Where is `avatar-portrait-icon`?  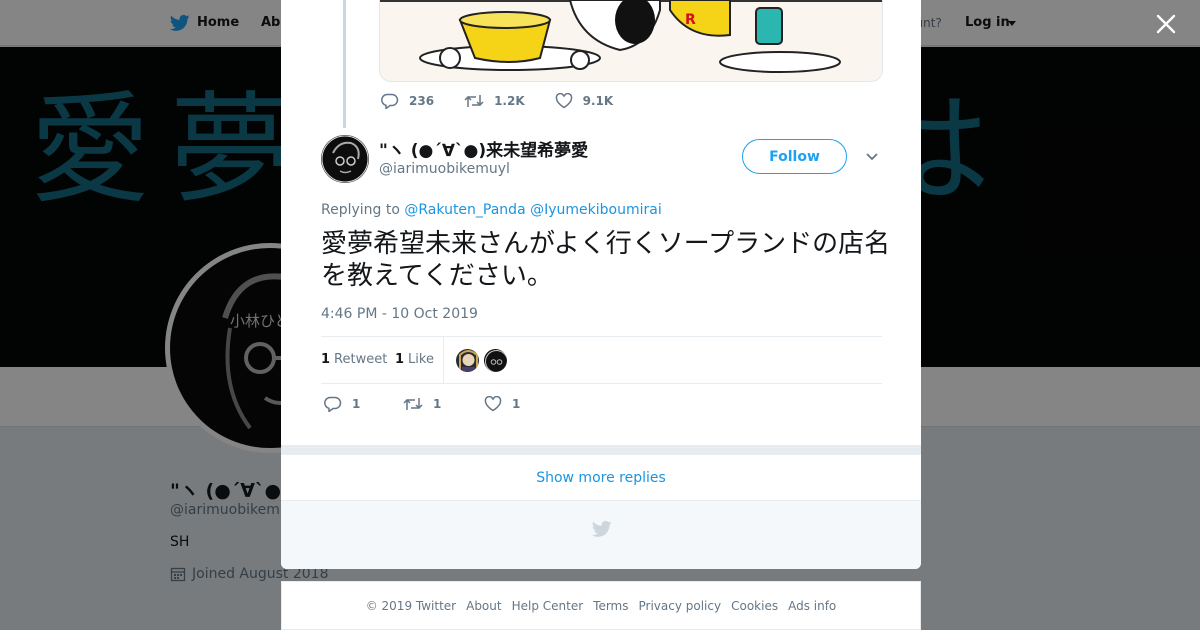
avatar-portrait-icon is located at coordinates (345, 159).